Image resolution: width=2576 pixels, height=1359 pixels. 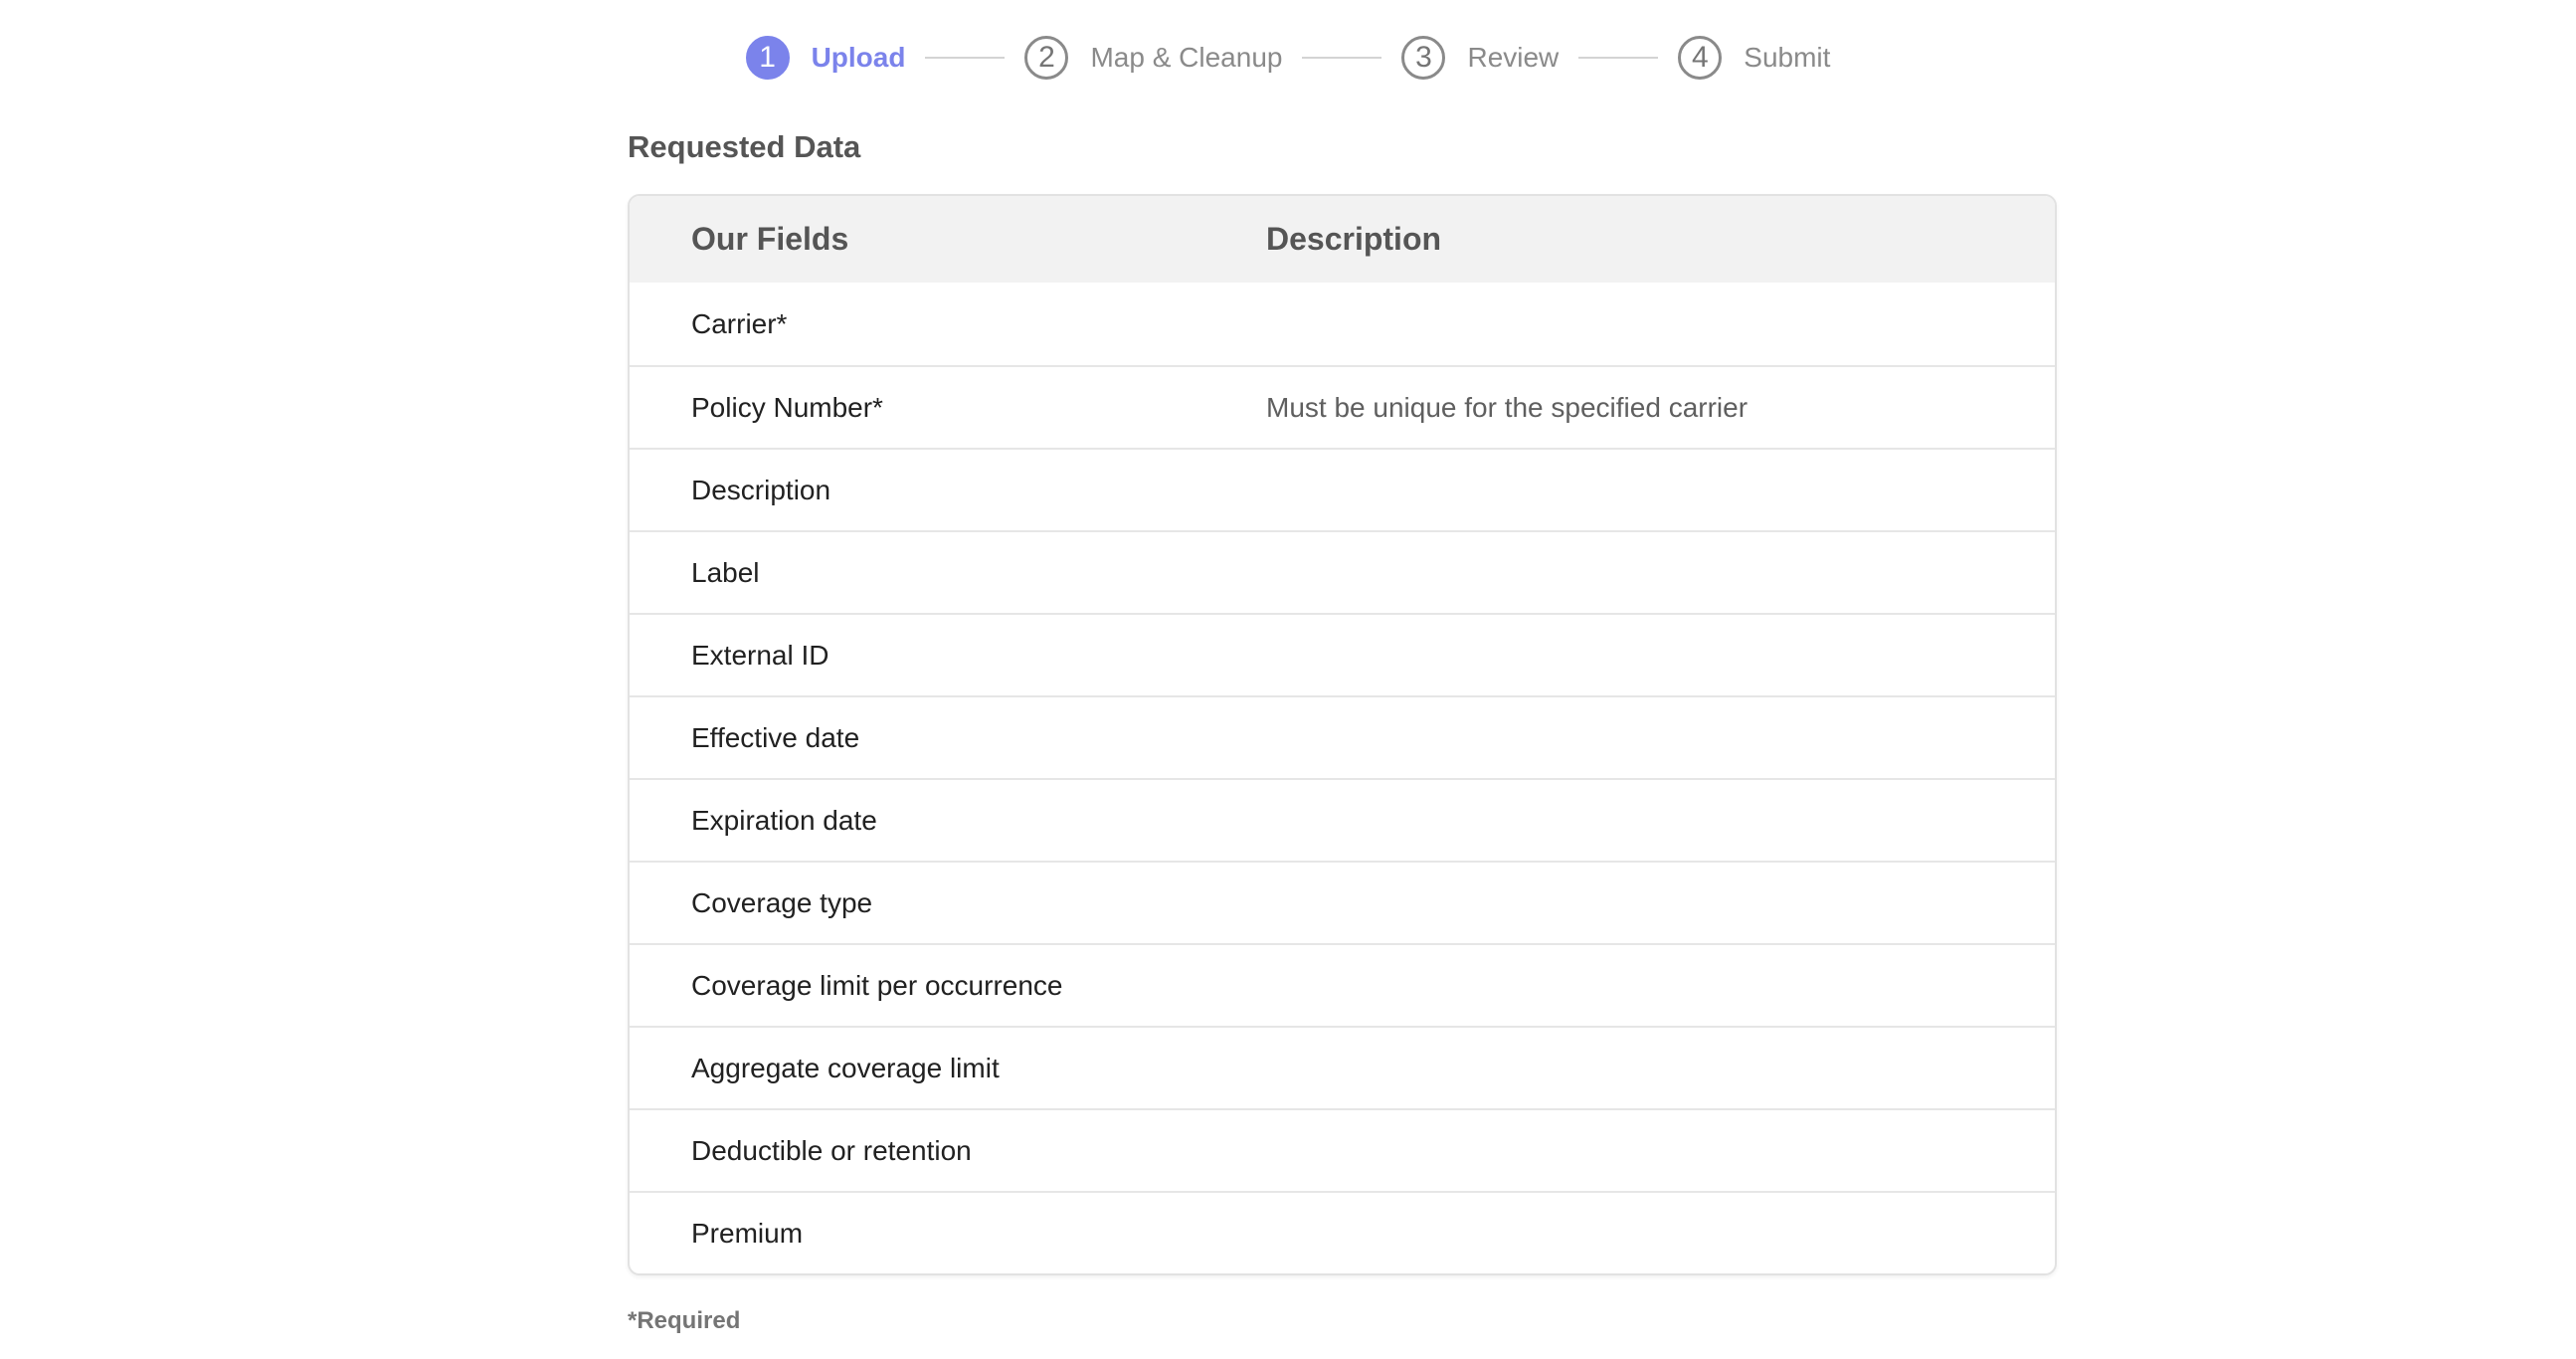 What do you see at coordinates (770, 239) in the screenshot?
I see `header-our-fields: Our Fields` at bounding box center [770, 239].